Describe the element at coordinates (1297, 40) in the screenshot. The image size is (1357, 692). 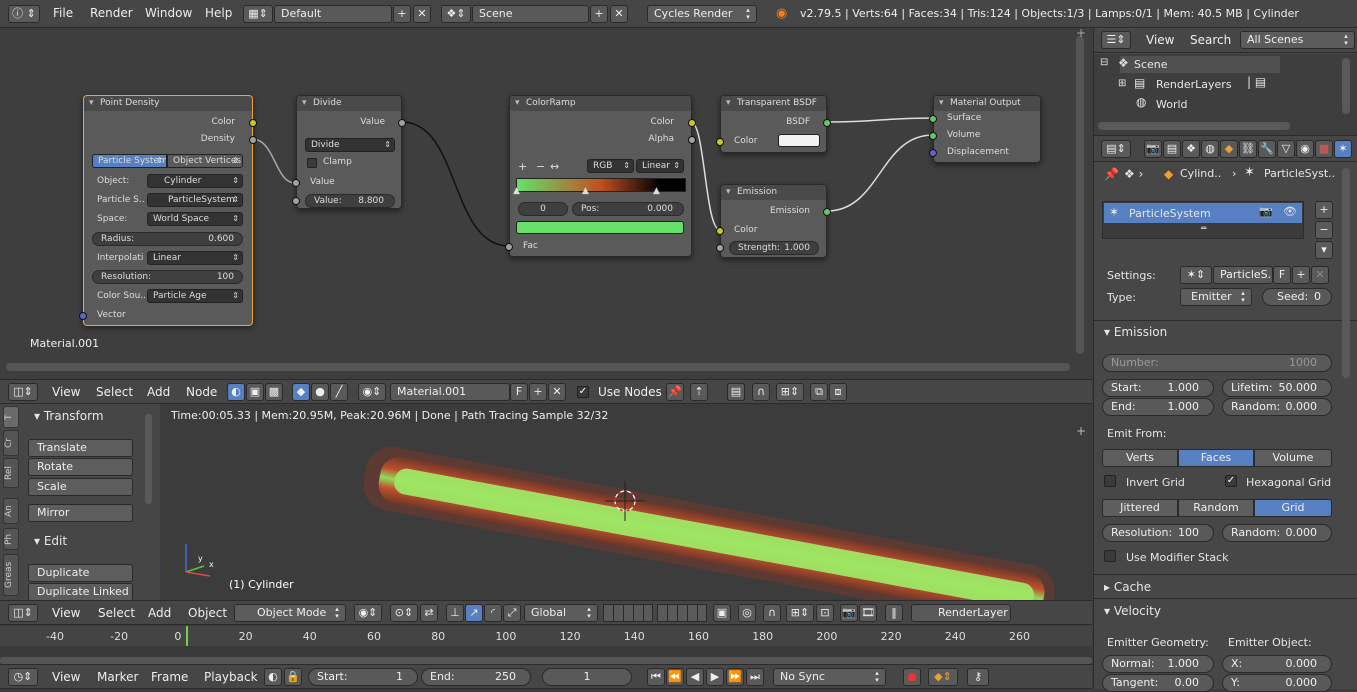
I see `display-mode-dropdown: All Scenes` at that location.